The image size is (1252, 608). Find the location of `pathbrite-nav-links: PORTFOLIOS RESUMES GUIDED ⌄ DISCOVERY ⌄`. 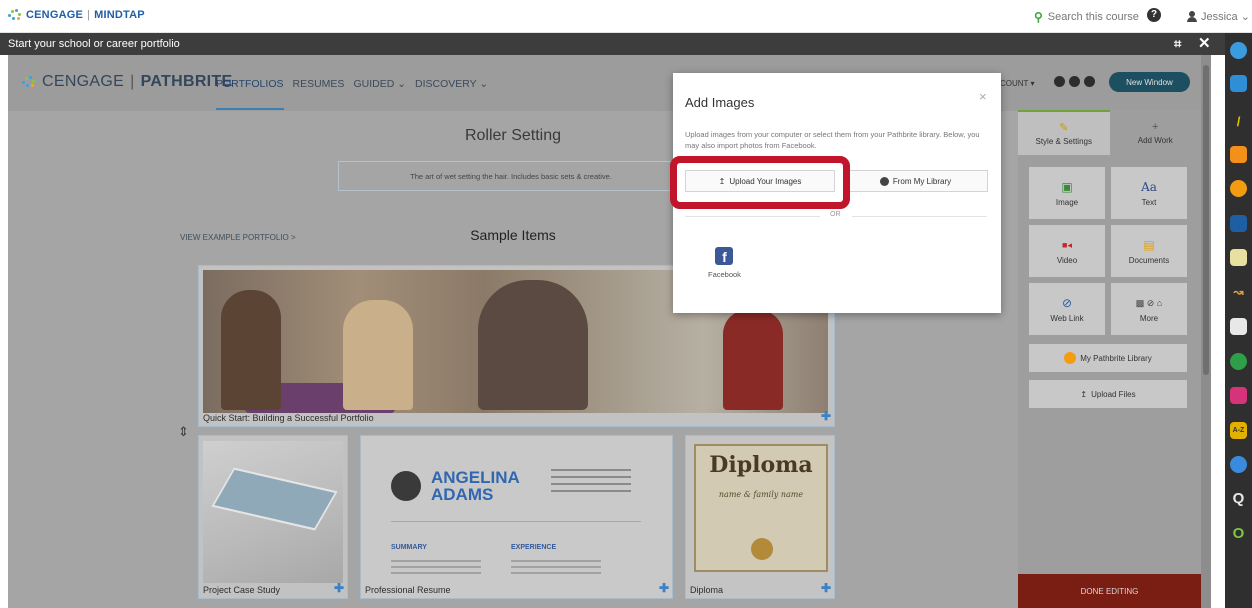

pathbrite-nav-links: PORTFOLIOS RESUMES GUIDED ⌄ DISCOVERY ⌄ is located at coordinates (352, 94).